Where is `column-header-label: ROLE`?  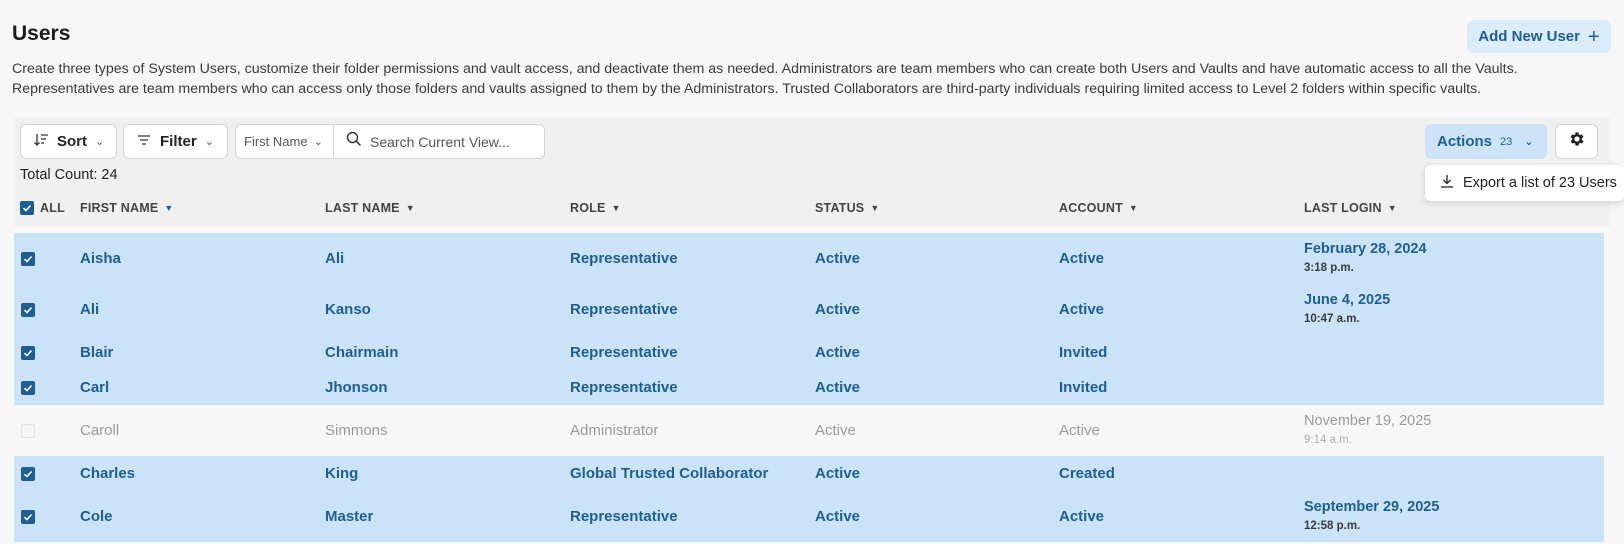
column-header-label: ROLE is located at coordinates (588, 208).